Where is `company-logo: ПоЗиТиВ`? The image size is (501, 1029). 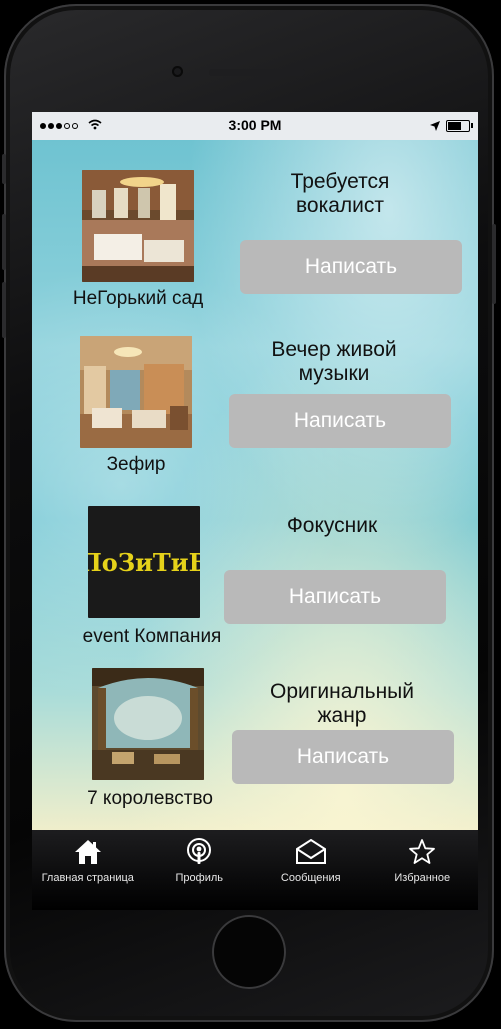 company-logo: ПоЗиТиВ is located at coordinates (144, 562).